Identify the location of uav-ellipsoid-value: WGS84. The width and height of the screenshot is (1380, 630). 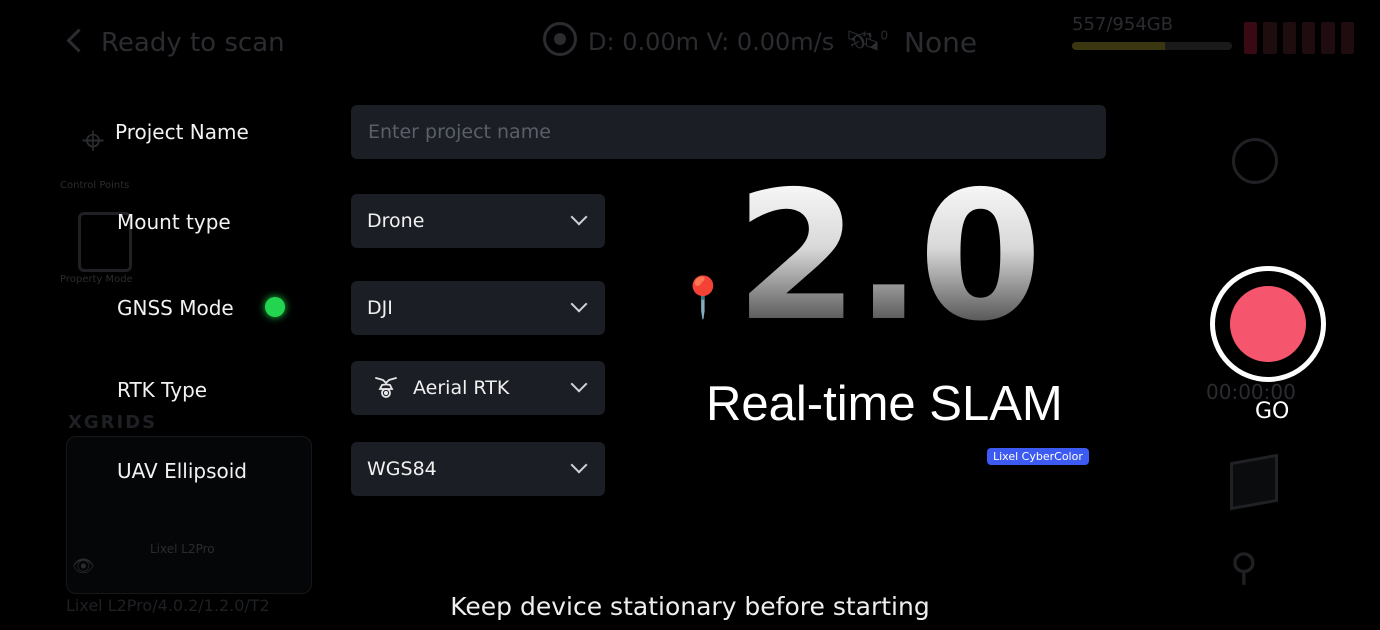
(402, 469).